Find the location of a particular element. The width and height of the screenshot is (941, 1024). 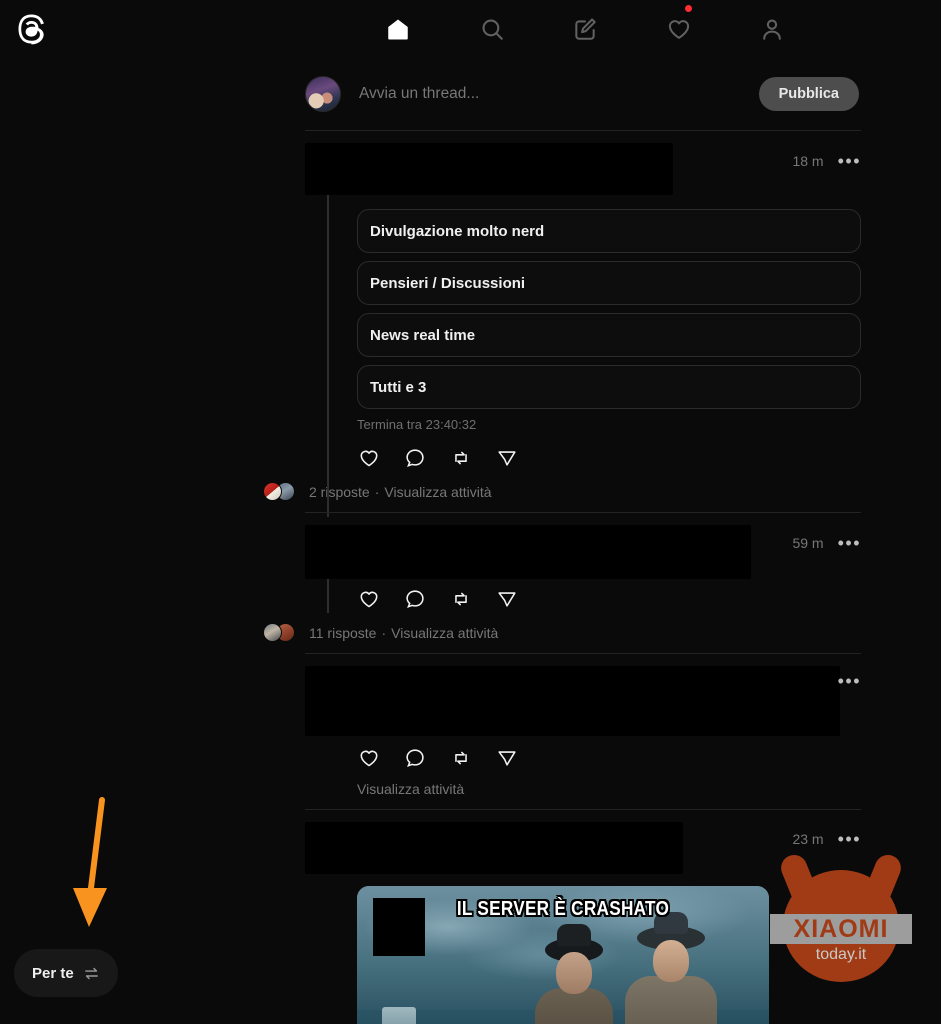

nav-item-profile is located at coordinates (772, 29).